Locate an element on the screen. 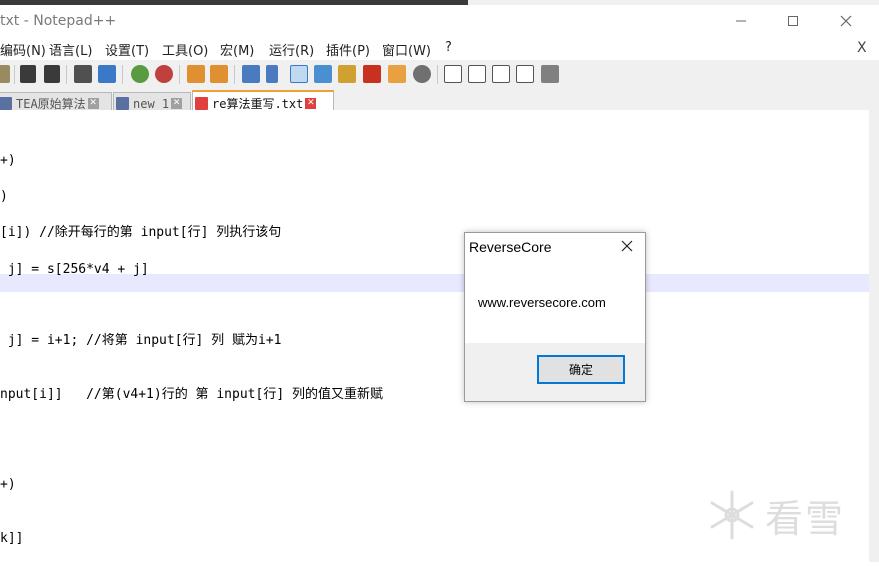 The image size is (879, 567). undo-icon is located at coordinates (28, 74).